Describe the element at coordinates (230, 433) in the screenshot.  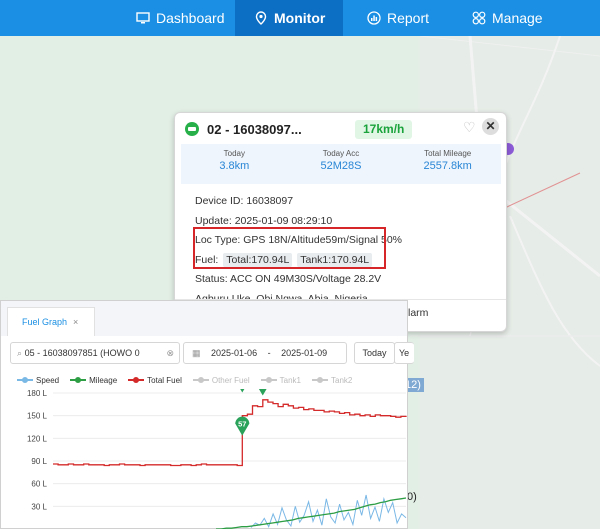
I see `series-total-fuel` at that location.